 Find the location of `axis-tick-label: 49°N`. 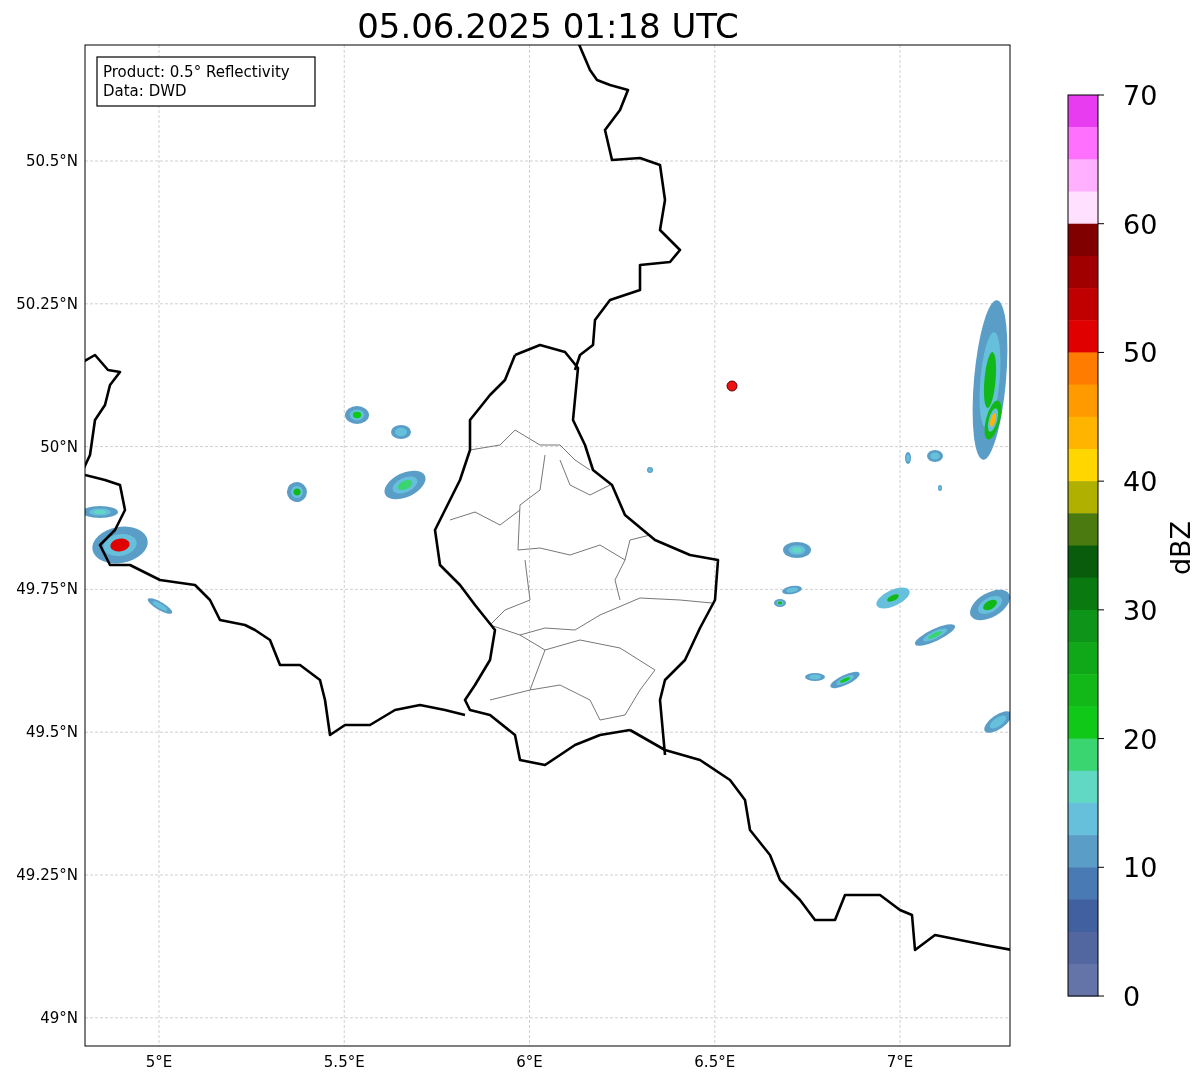

axis-tick-label: 49°N is located at coordinates (59, 1017).